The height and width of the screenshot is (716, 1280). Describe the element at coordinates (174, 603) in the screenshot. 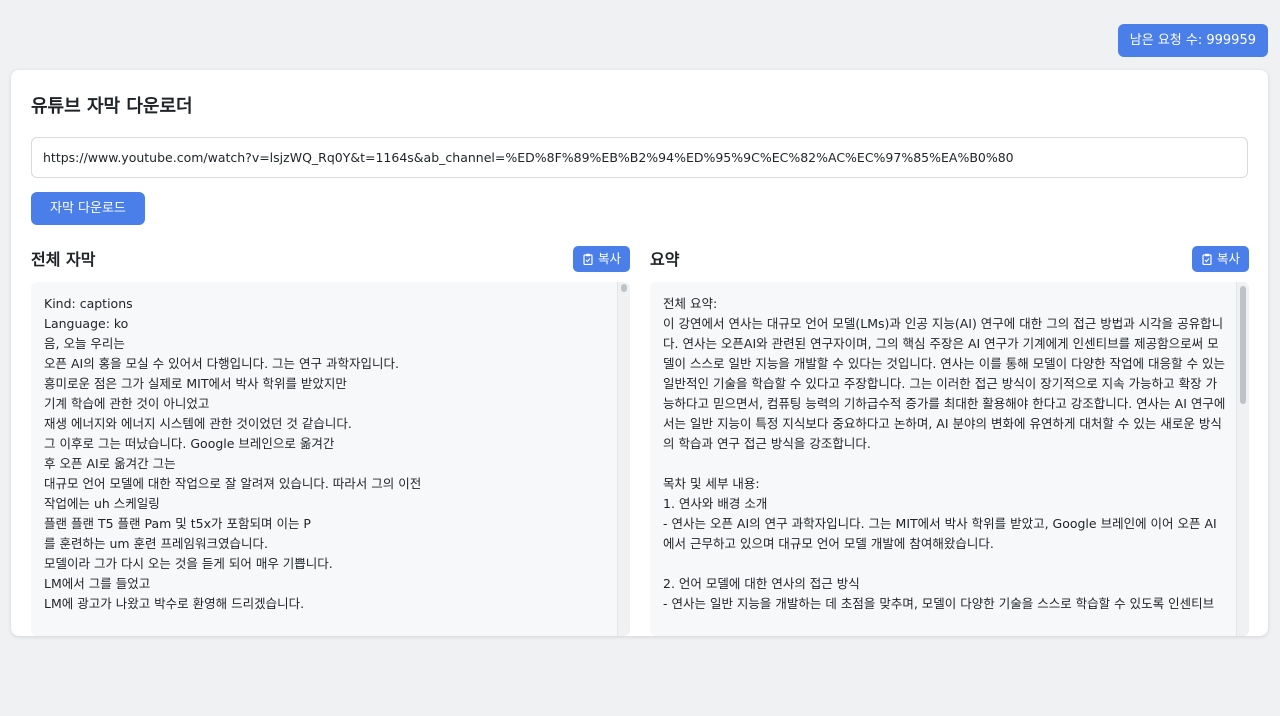

I see `transcript-line: LM에 광고가 나왔고 박수로 환영해 드리겠습니다.` at that location.